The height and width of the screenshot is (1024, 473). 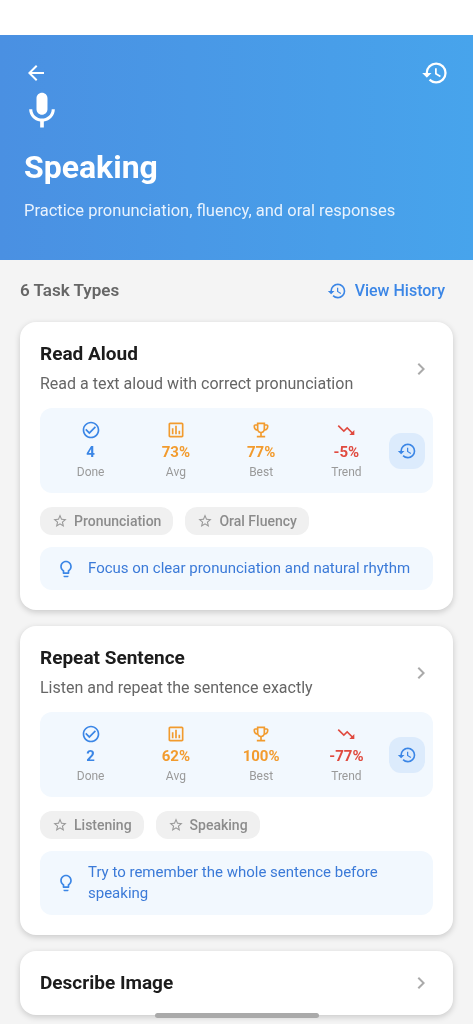 I want to click on tip-text: Focus on clear pronunciation and natural rhythm, so click(x=249, y=568).